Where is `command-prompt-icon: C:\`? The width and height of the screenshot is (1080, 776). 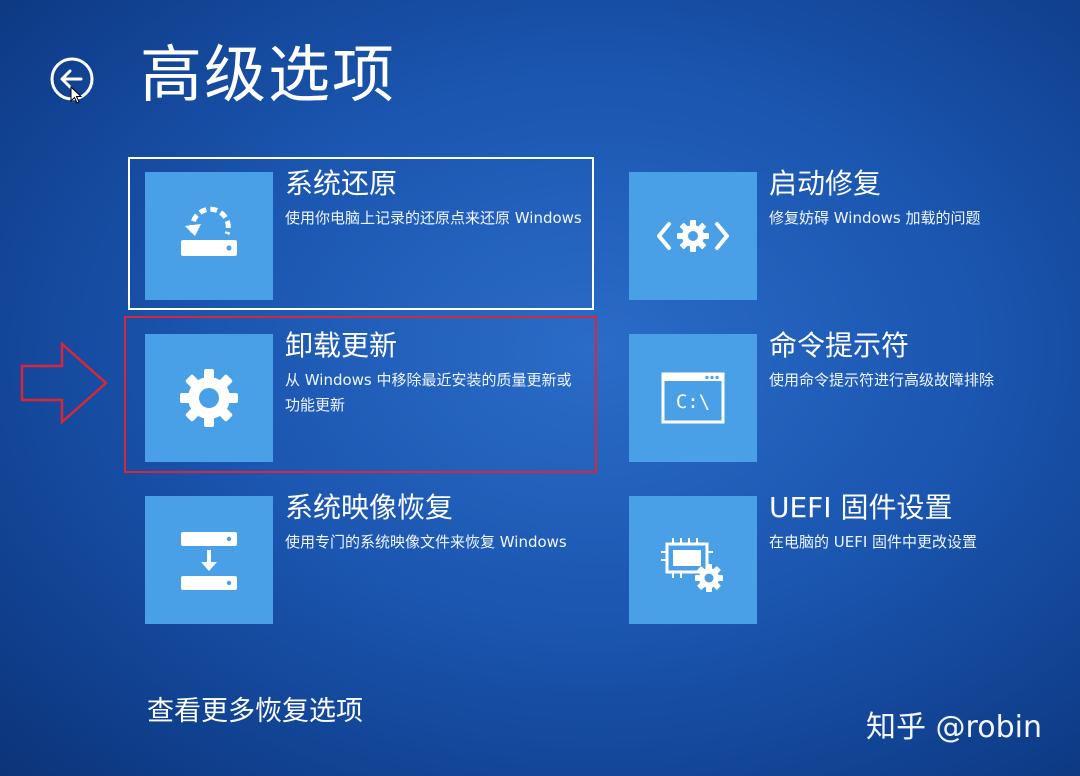
command-prompt-icon: C:\ is located at coordinates (693, 398).